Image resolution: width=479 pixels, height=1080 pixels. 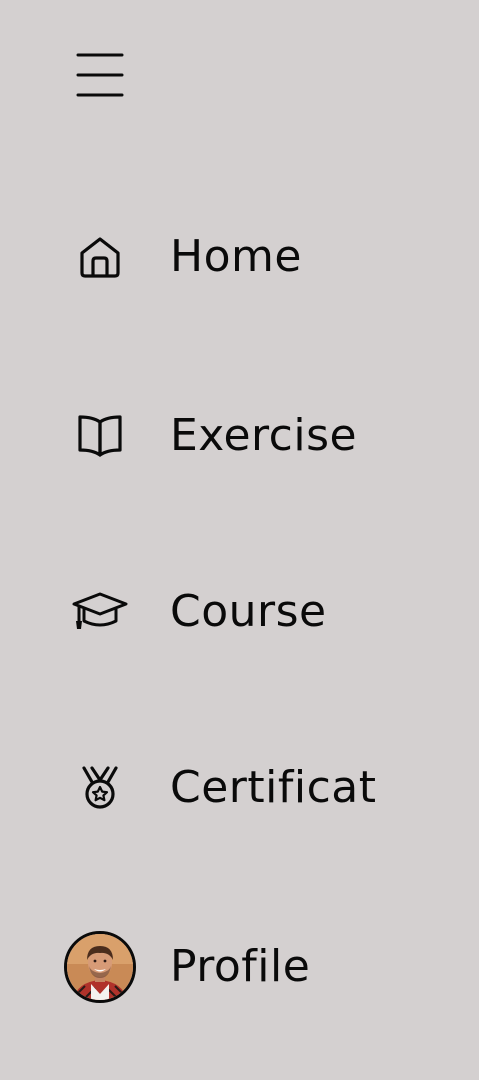 I want to click on nav-label-certificate: Certificat, so click(x=273, y=788).